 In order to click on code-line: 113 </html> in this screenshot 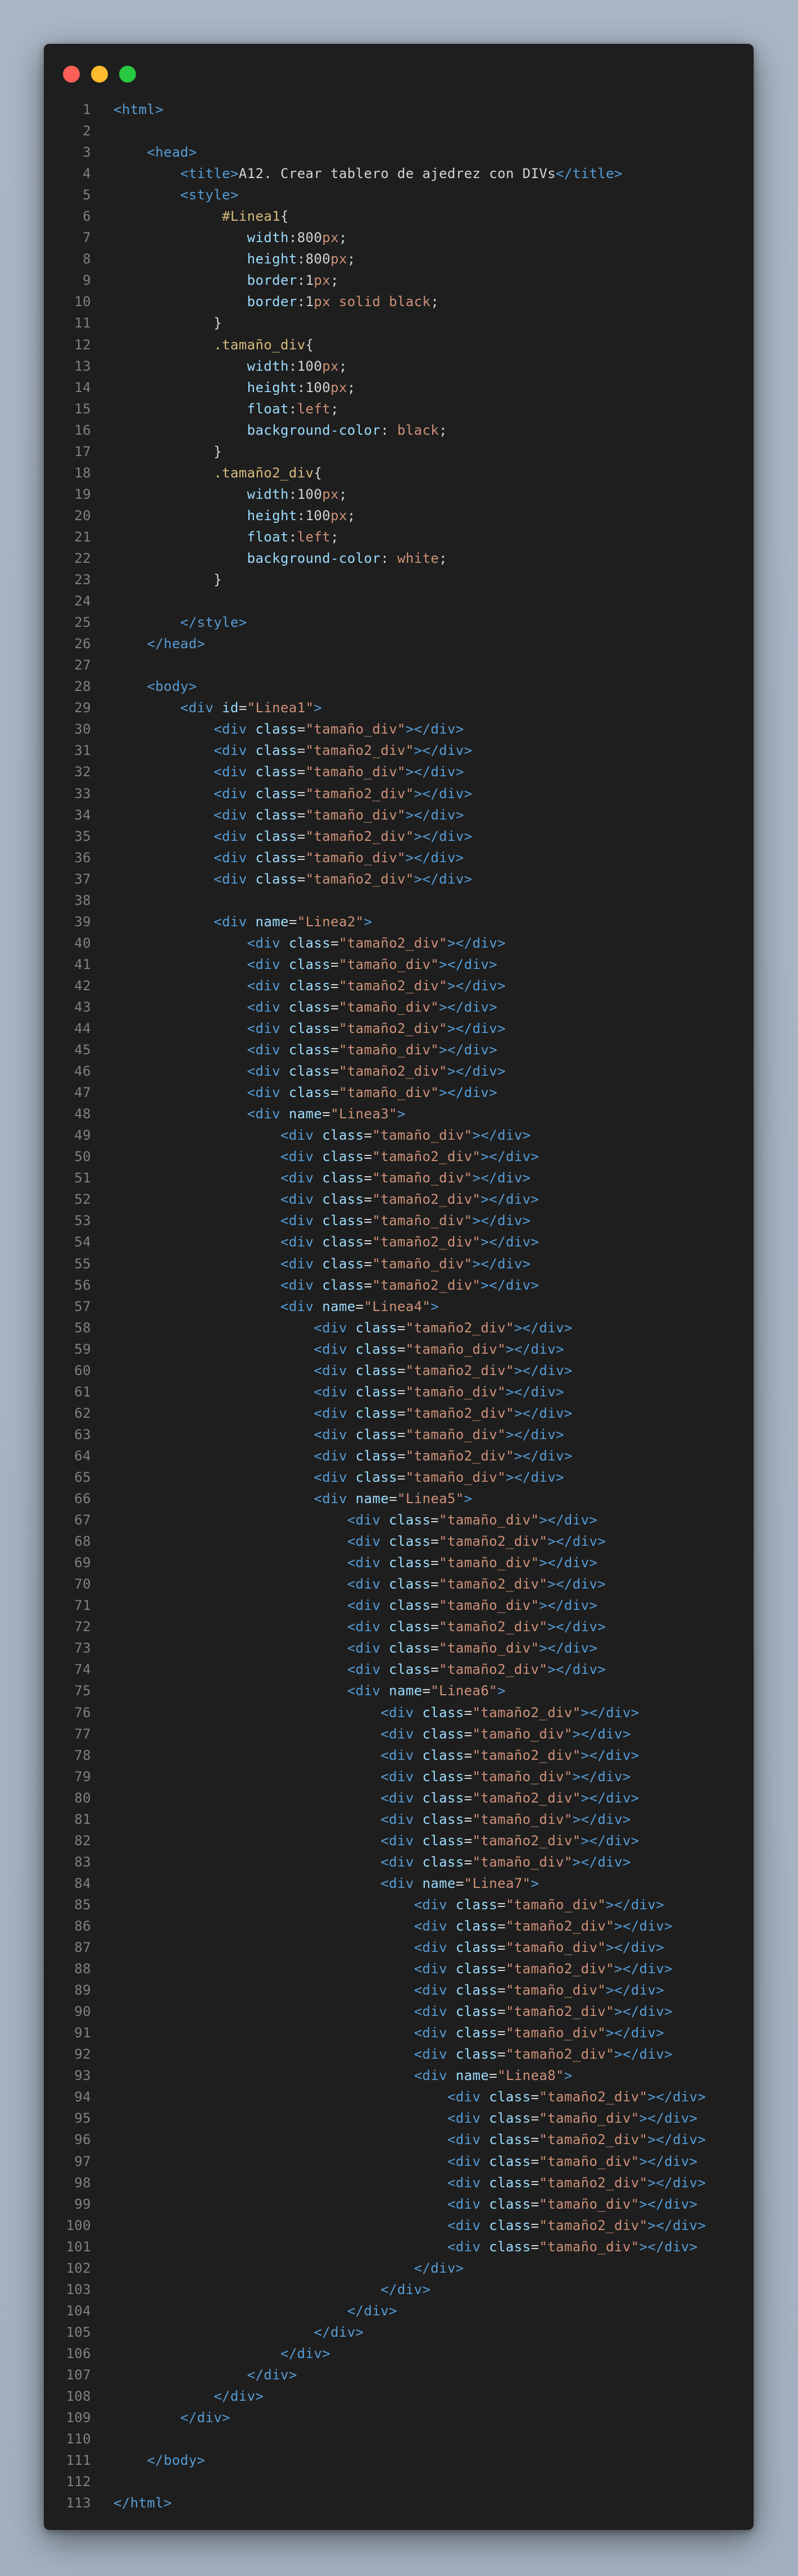, I will do `click(399, 2503)`.